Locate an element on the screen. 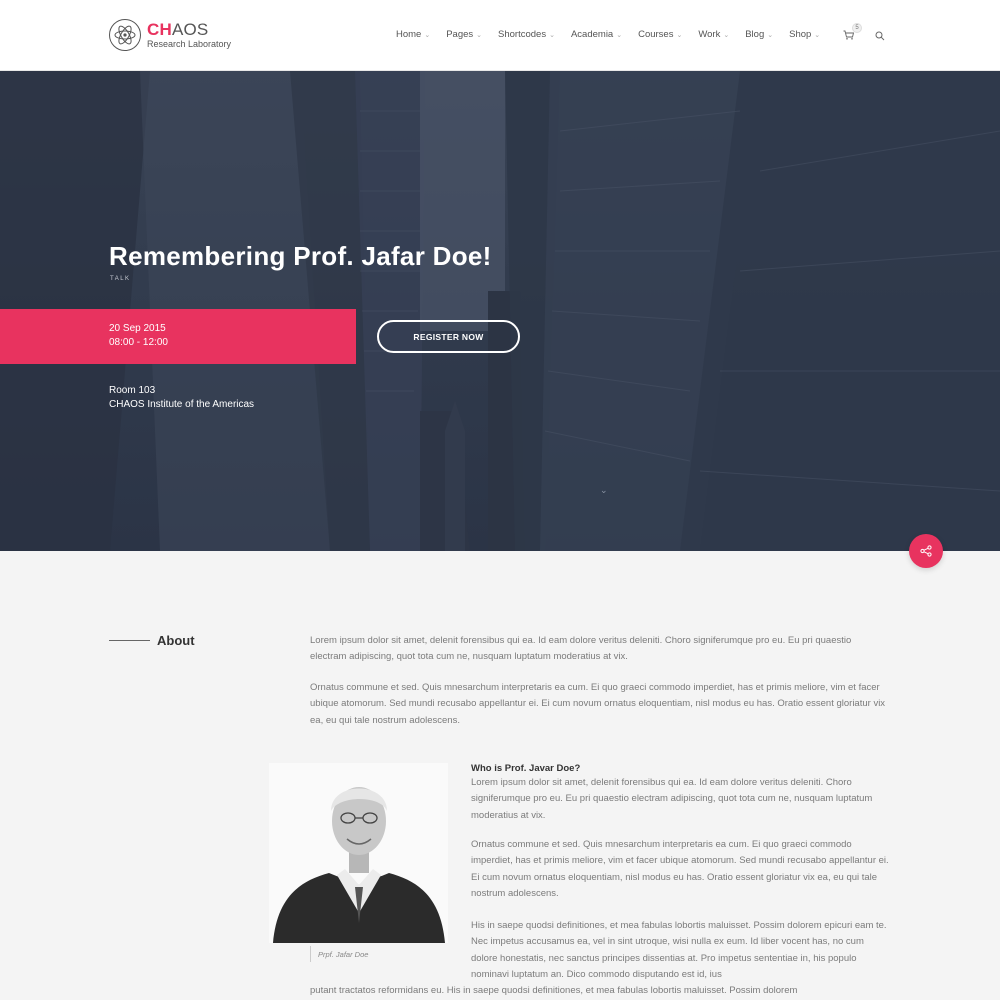 This screenshot has height=1000, width=1000. cart-count-badge: 5 is located at coordinates (857, 28).